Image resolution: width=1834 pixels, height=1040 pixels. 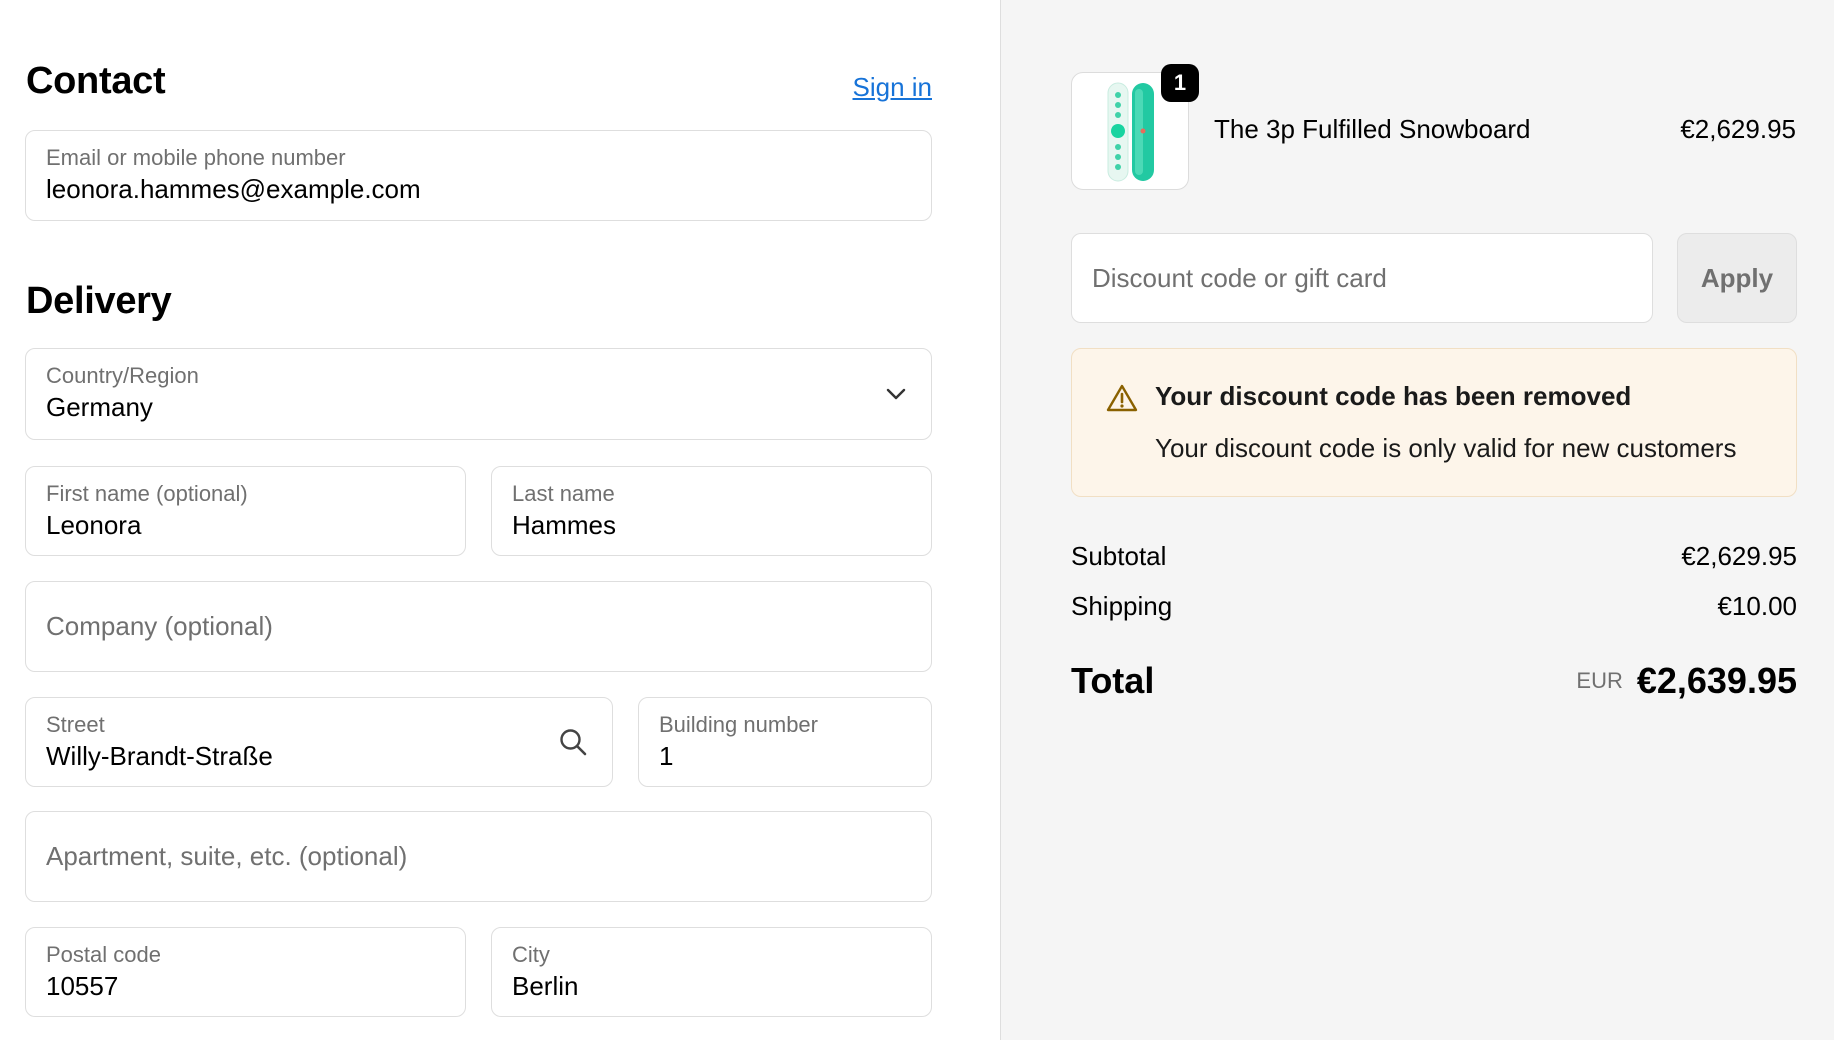 What do you see at coordinates (563, 493) in the screenshot?
I see `last-name-label: Last name` at bounding box center [563, 493].